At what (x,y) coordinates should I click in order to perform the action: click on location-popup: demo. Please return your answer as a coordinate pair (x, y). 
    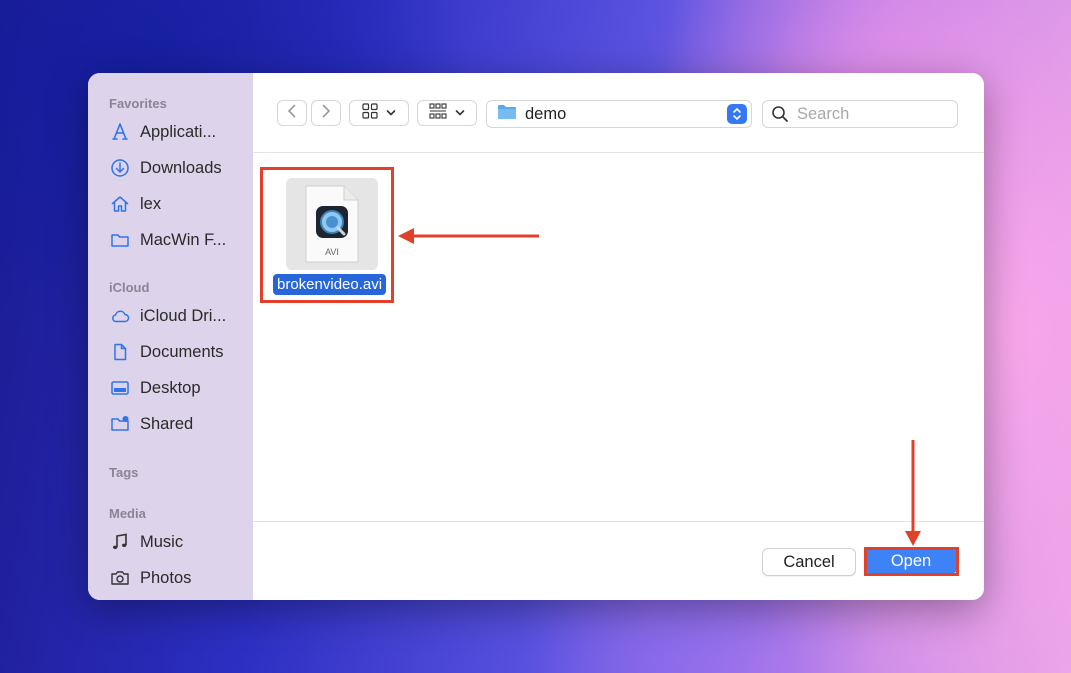
    Looking at the image, I should click on (619, 114).